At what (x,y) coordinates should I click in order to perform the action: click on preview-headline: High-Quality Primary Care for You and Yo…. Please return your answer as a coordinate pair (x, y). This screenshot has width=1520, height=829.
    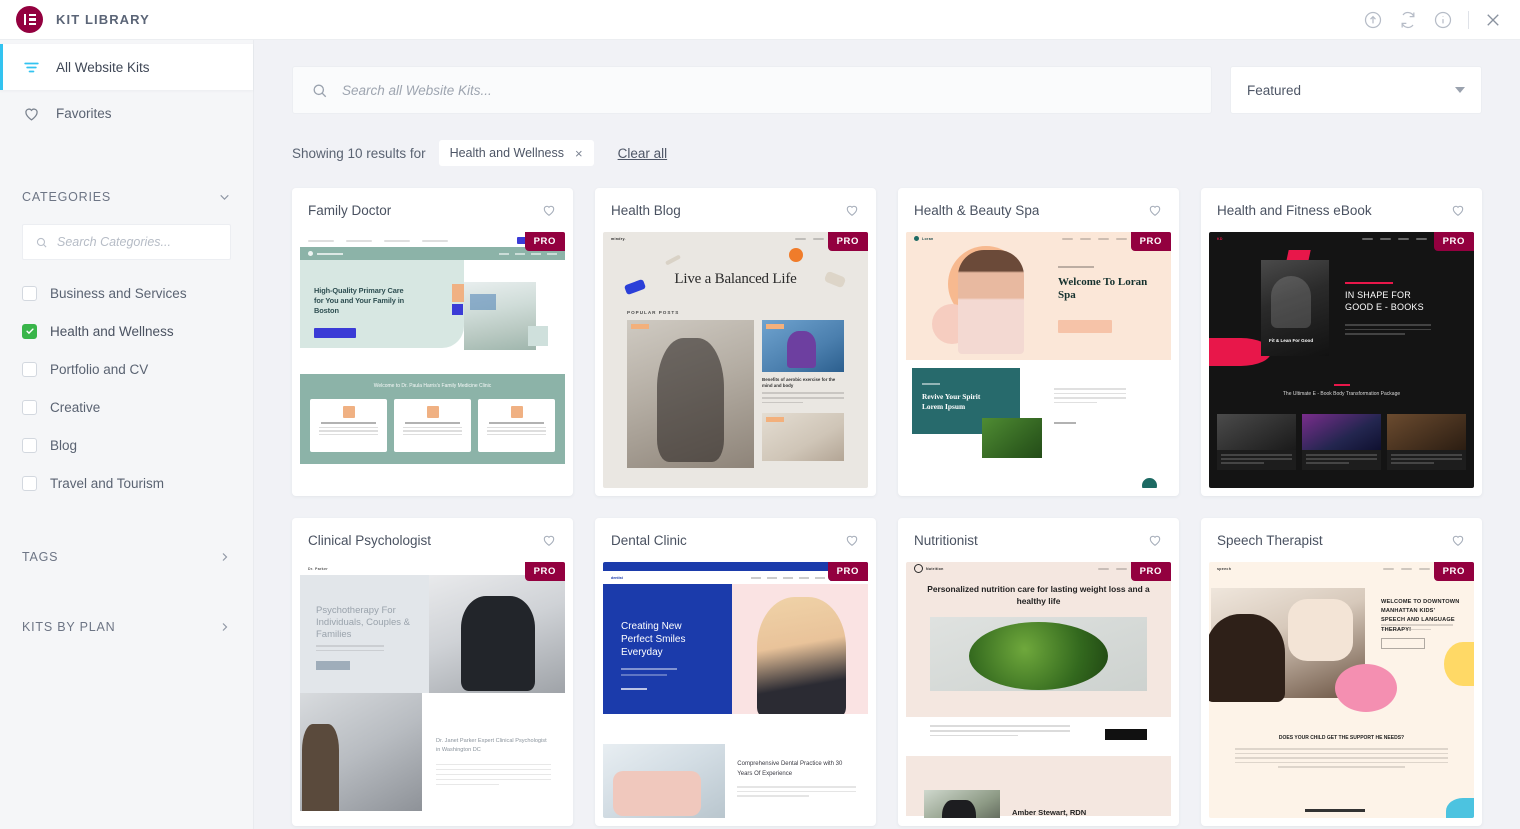
    Looking at the image, I should click on (359, 300).